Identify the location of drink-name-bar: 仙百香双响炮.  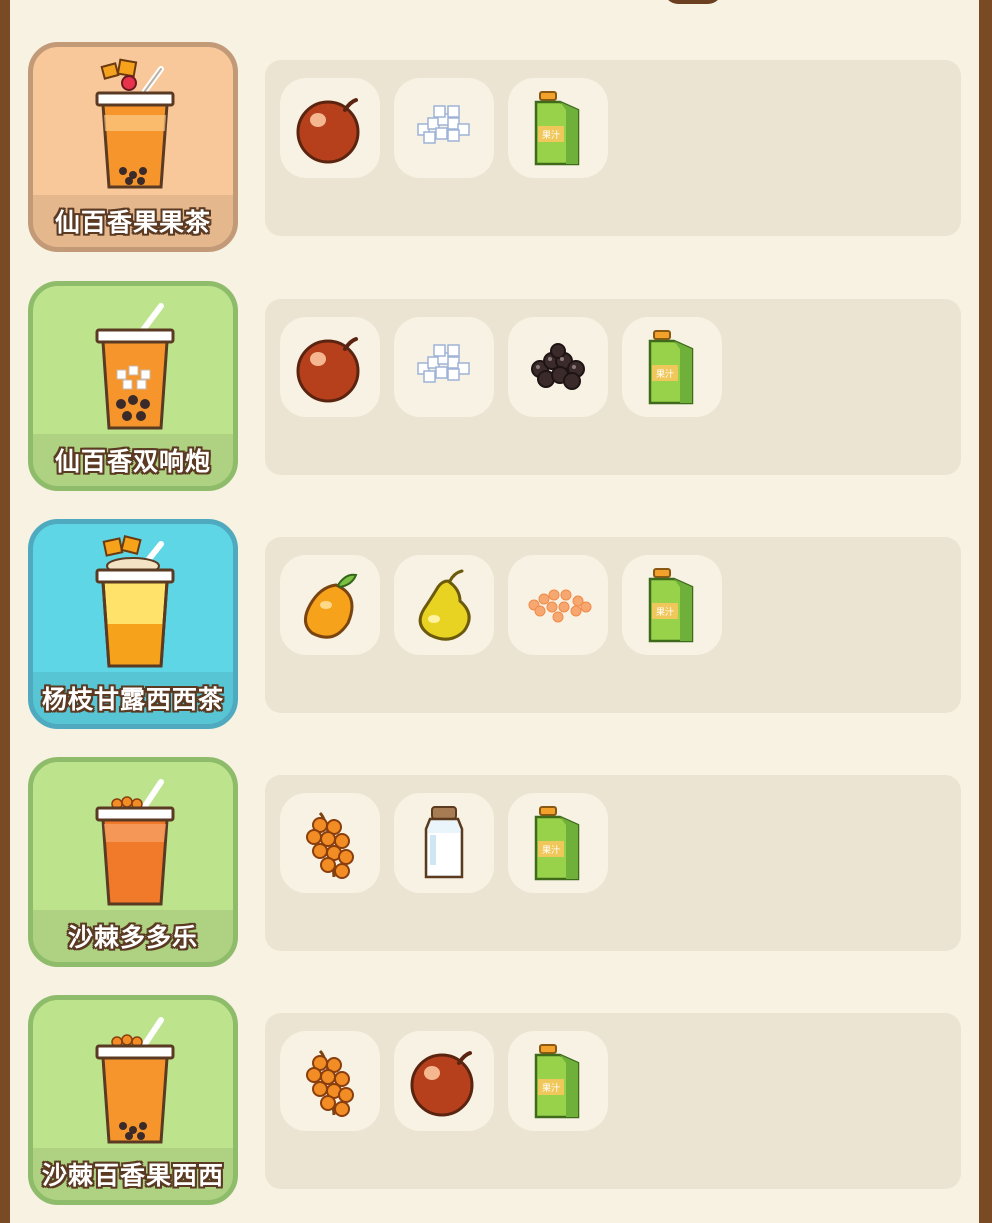
(133, 460).